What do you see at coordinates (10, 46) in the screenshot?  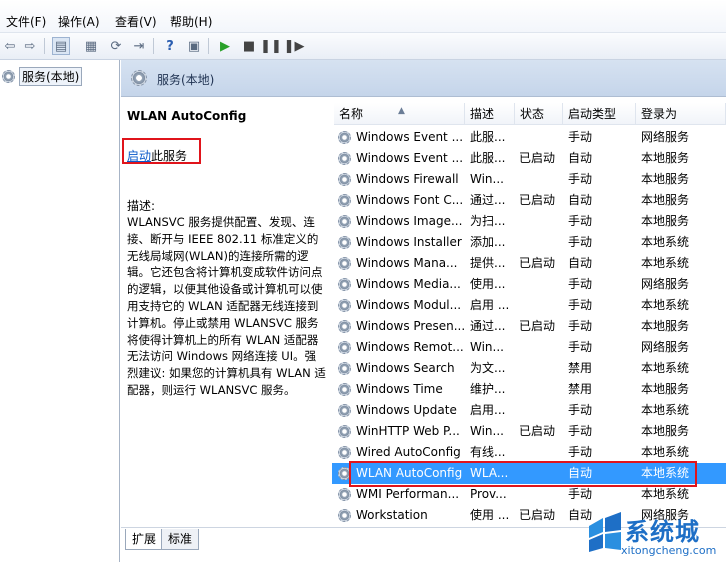 I see `back-icon: ⇦` at bounding box center [10, 46].